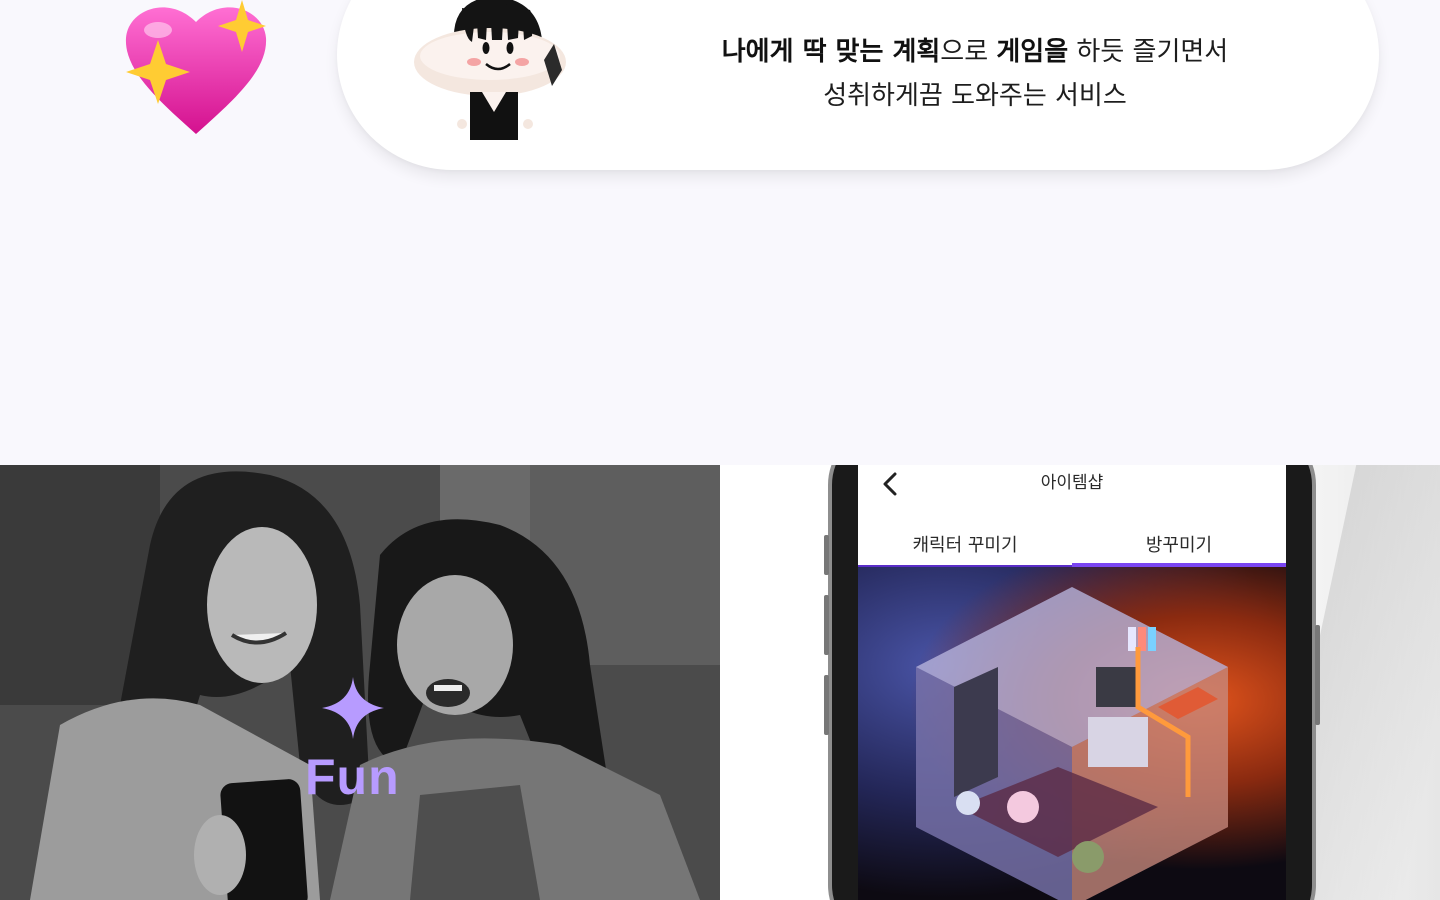 Image resolution: width=1440 pixels, height=900 pixels. What do you see at coordinates (196, 67) in the screenshot?
I see `sparkling-heart-icon` at bounding box center [196, 67].